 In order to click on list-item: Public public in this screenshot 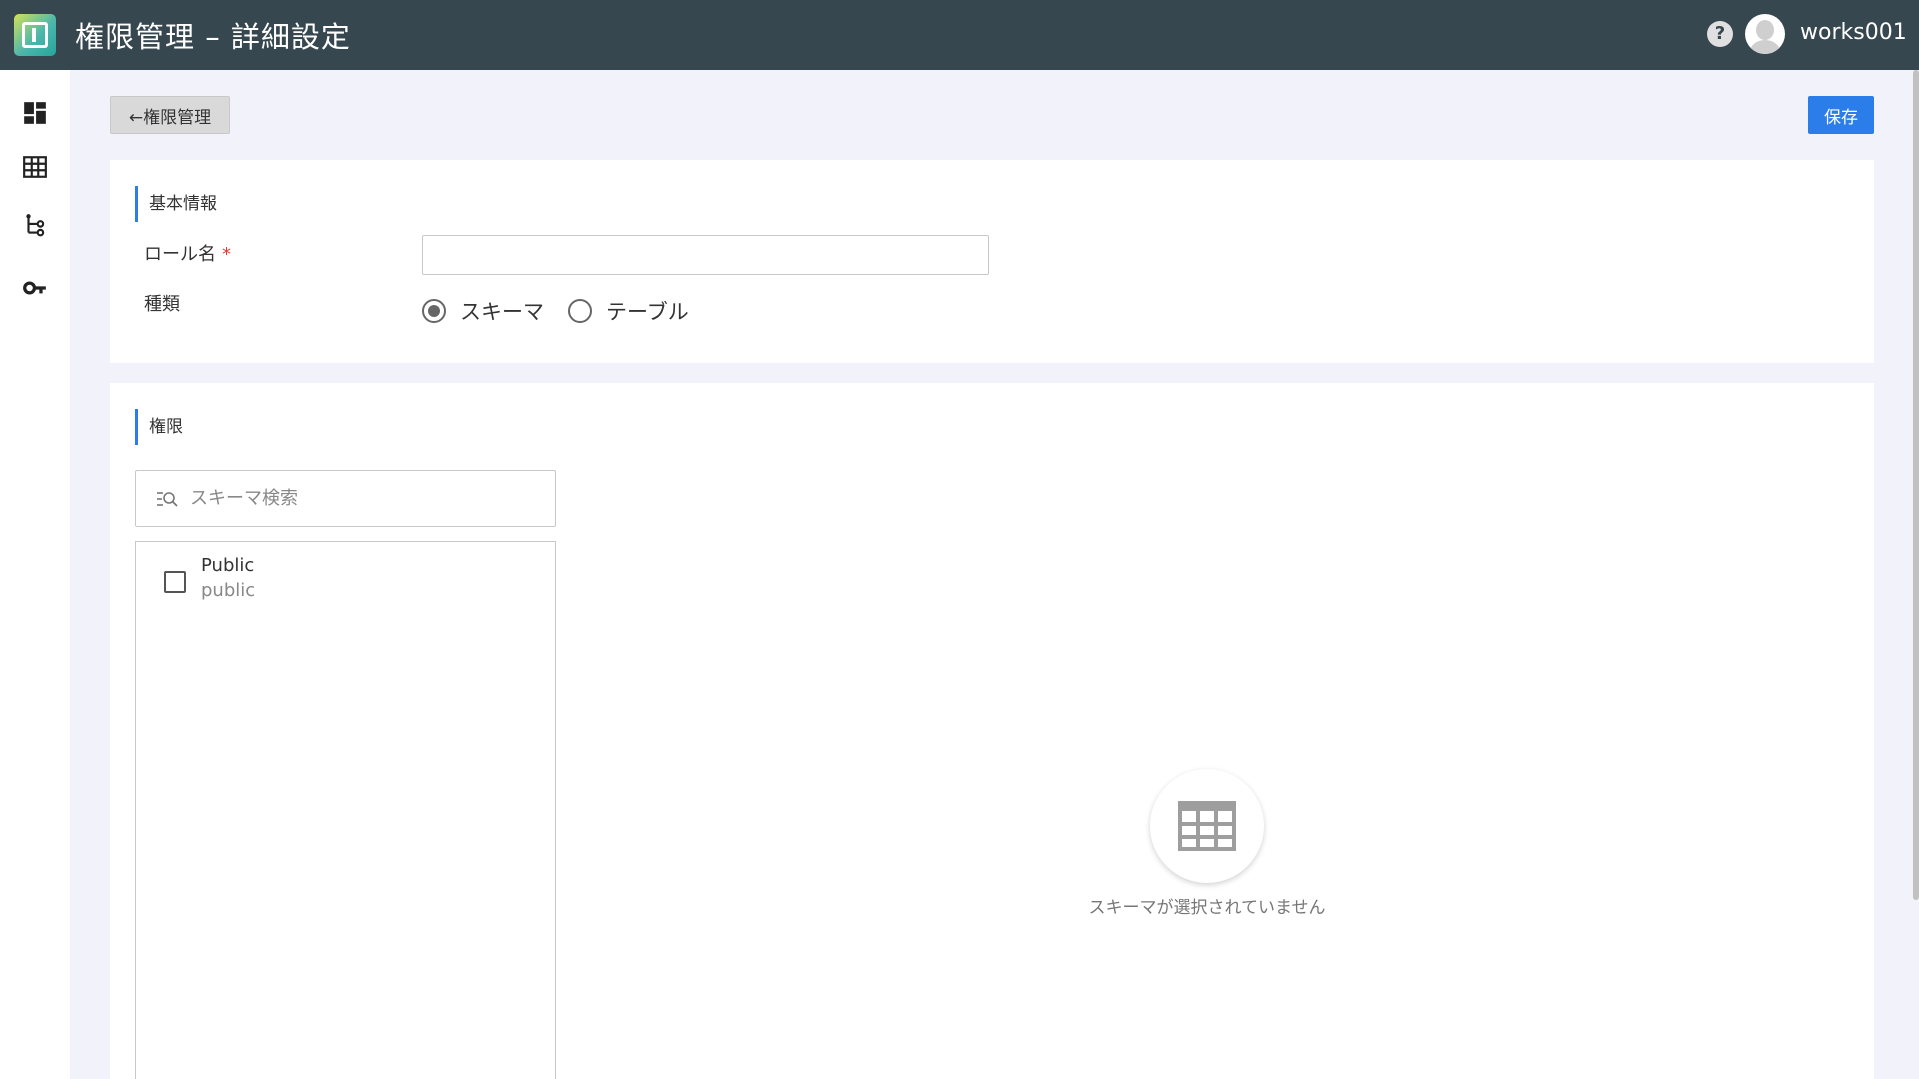, I will do `click(345, 580)`.